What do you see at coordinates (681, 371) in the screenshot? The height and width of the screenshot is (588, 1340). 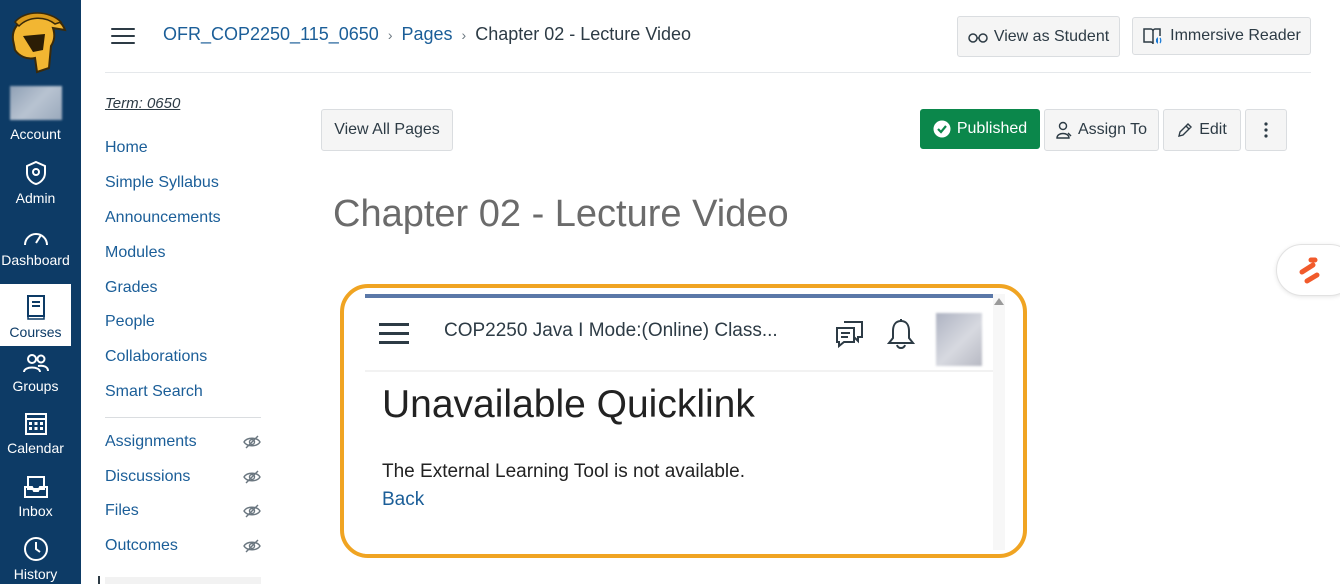 I see `embed-header-divider` at bounding box center [681, 371].